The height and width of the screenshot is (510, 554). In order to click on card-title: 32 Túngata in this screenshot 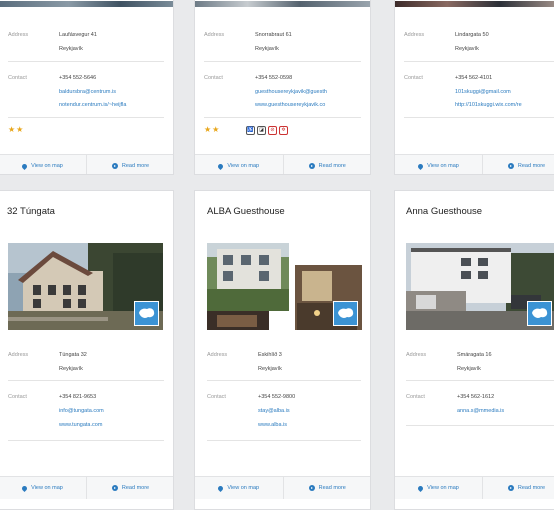, I will do `click(31, 211)`.